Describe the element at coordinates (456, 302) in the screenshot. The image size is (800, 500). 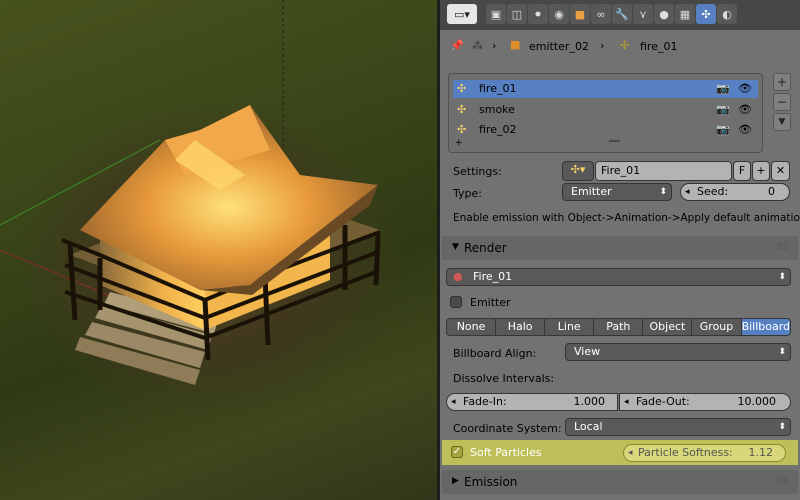
I see `emitter-checkbox` at that location.